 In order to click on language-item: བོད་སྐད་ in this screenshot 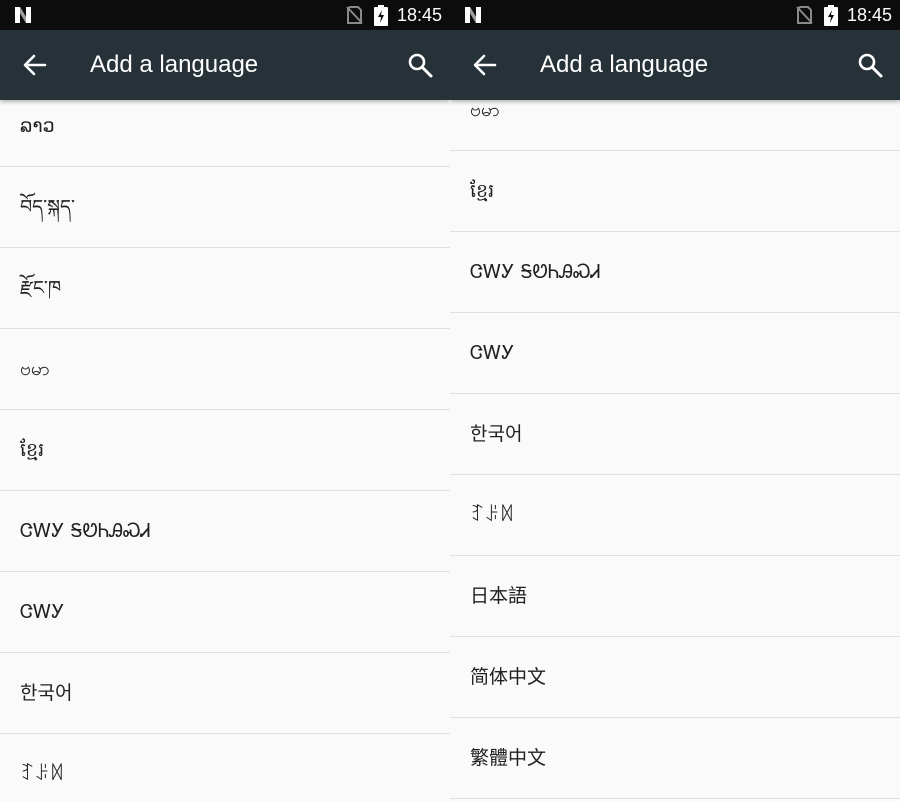, I will do `click(225, 207)`.